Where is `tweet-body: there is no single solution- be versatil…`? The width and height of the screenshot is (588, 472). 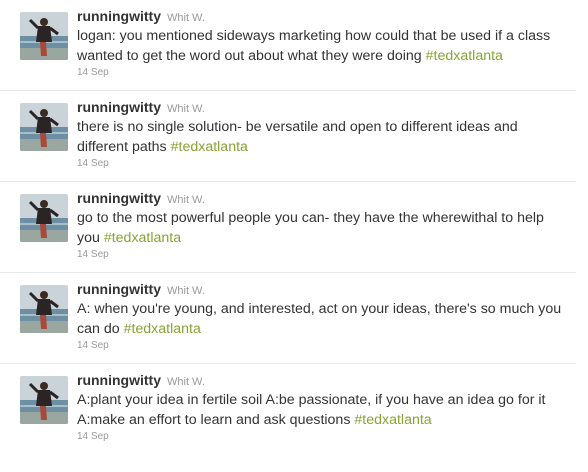 tweet-body: there is no single solution- be versatil… is located at coordinates (297, 137).